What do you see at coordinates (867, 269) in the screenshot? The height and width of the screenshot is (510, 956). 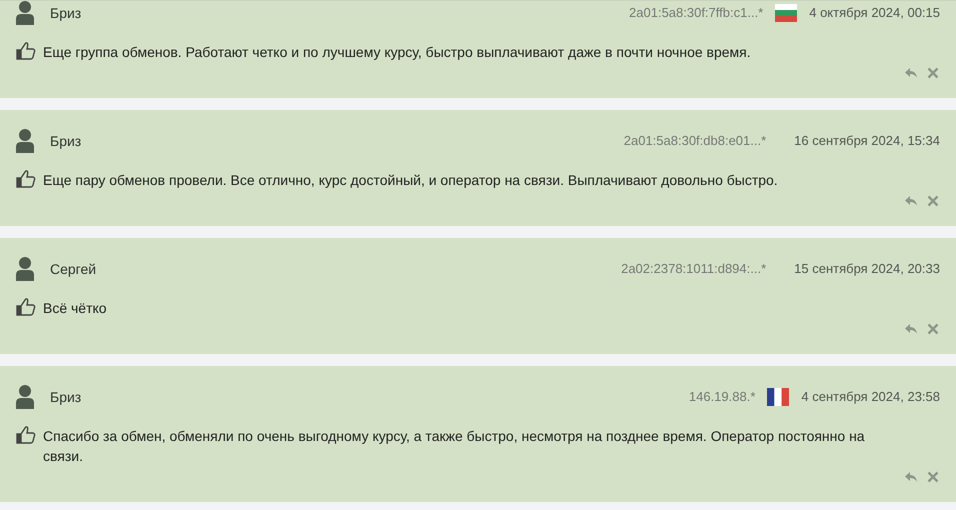 I see `comment-date: 15 сентября 2024, 20:33` at bounding box center [867, 269].